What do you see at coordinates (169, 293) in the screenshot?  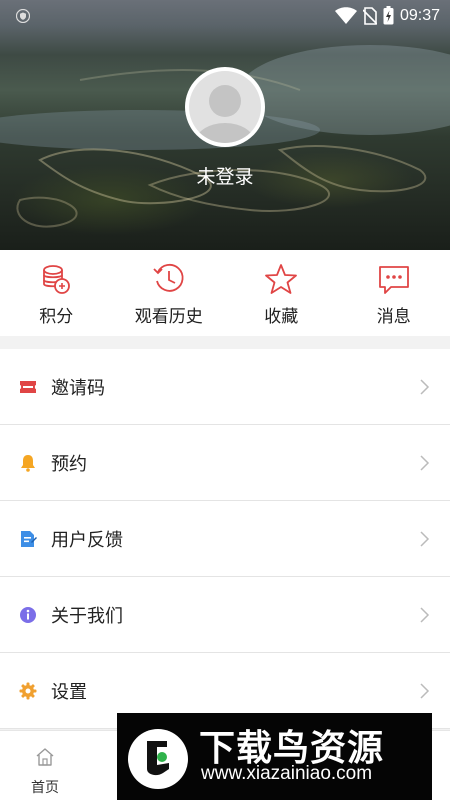 I see `quick-action-history: 观看历史` at bounding box center [169, 293].